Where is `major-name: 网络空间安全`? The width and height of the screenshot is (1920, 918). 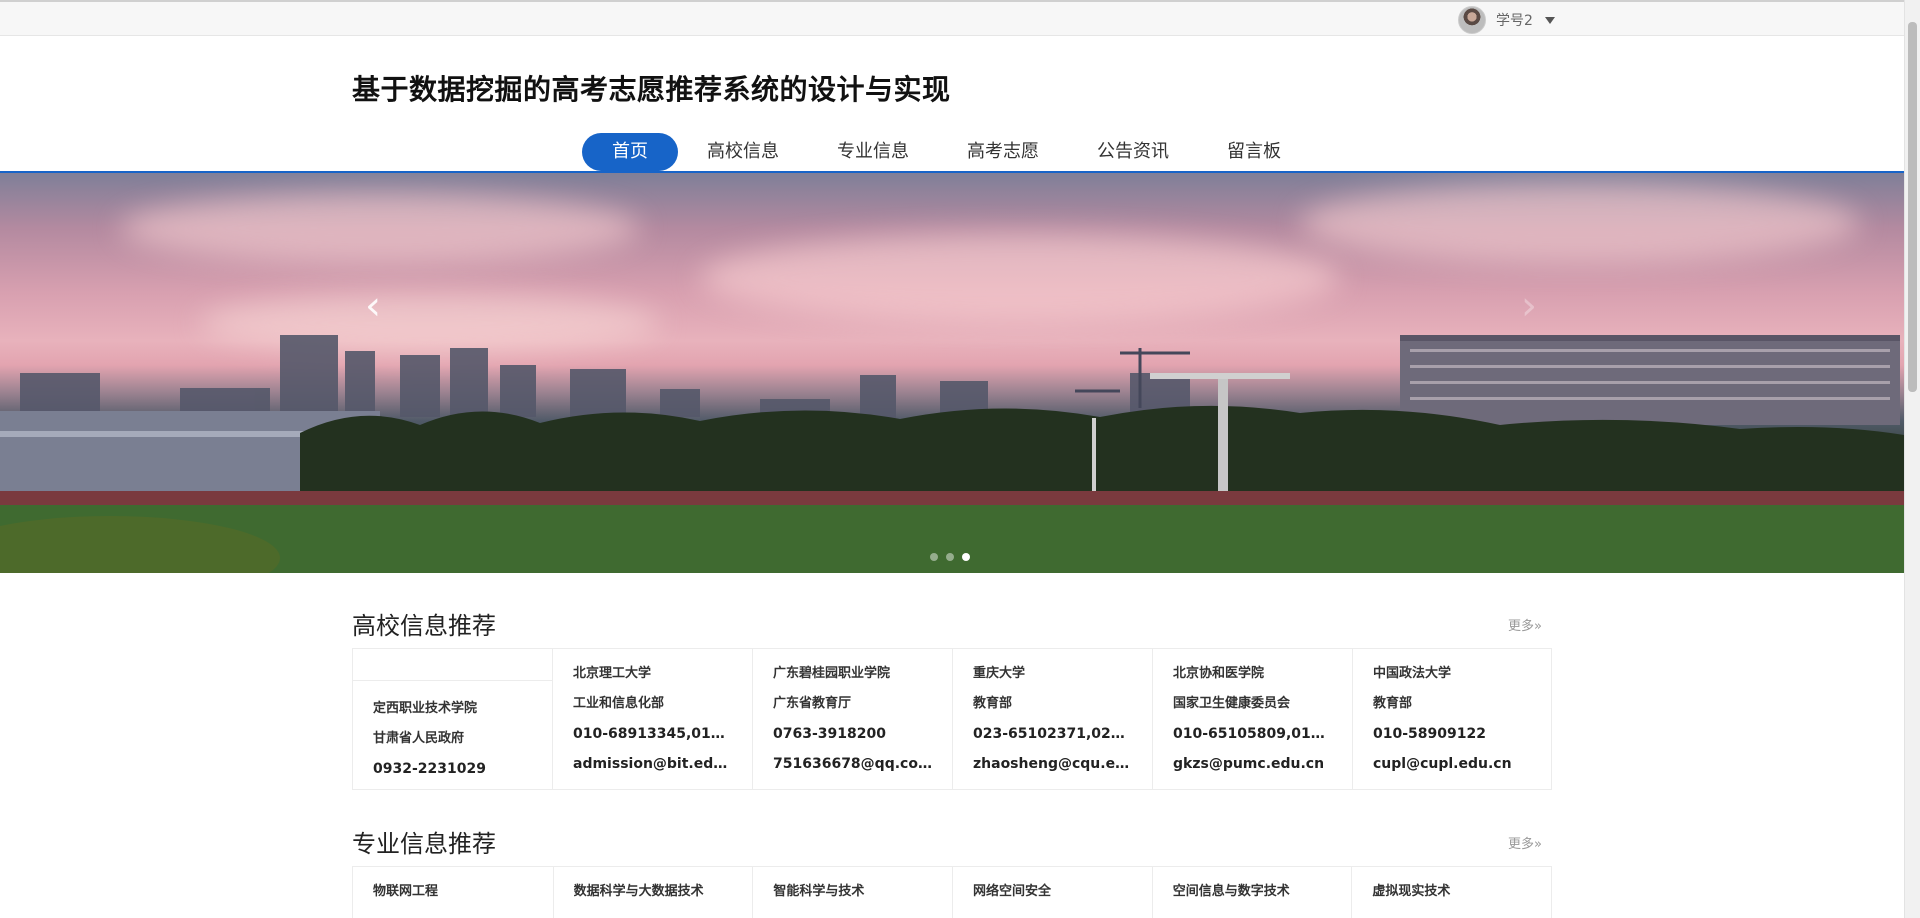
major-name: 网络空间安全 is located at coordinates (1052, 892).